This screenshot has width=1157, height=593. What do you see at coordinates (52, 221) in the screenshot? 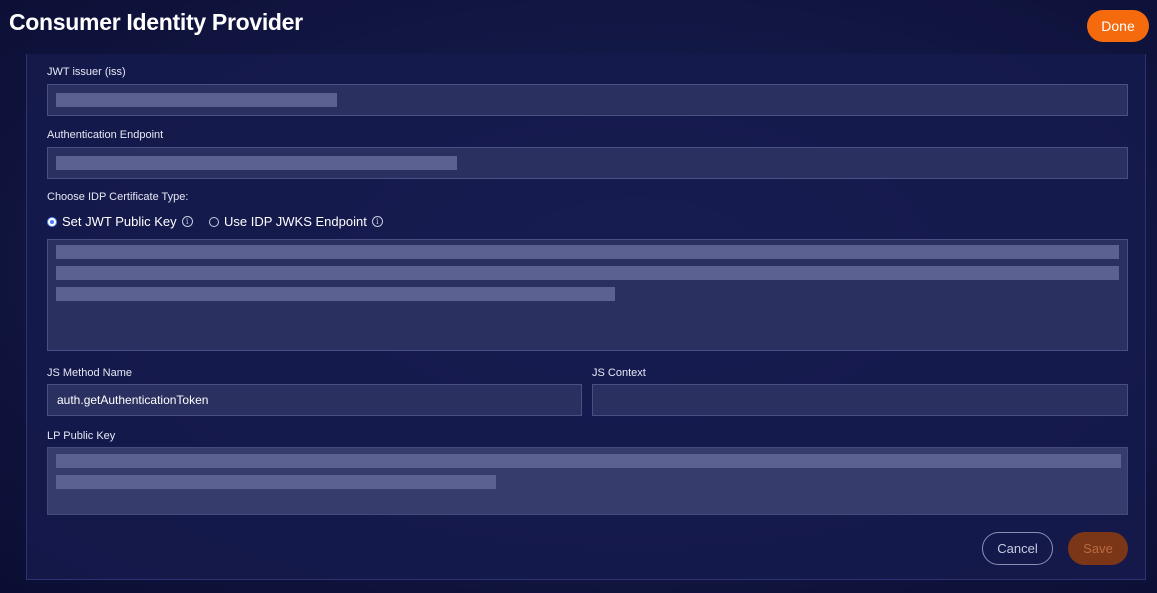
I see `radio-selected-icon` at bounding box center [52, 221].